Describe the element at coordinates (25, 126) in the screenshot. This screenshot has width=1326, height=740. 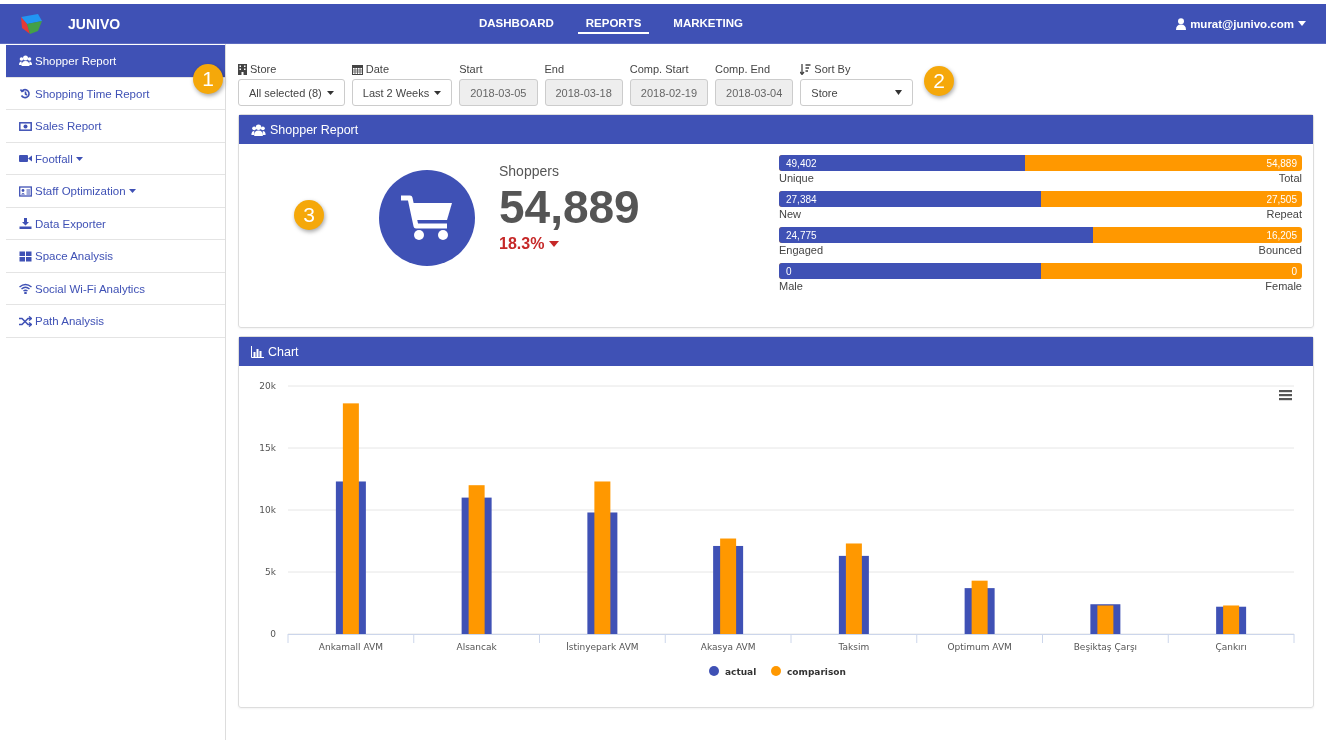
I see `money-icon` at that location.